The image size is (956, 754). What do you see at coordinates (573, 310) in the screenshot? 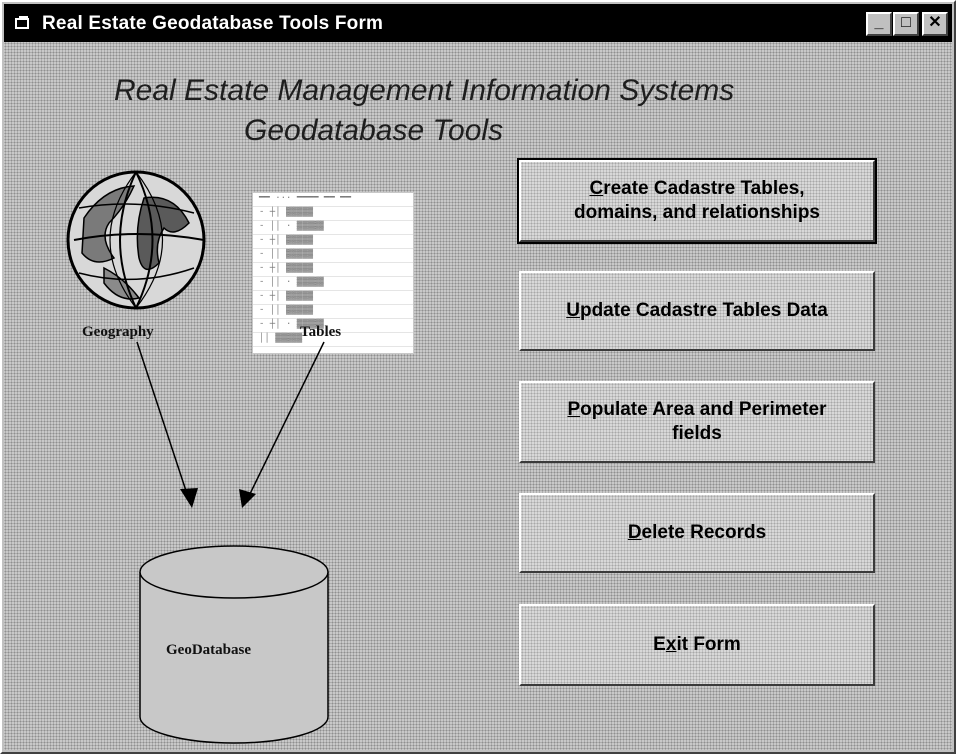
I see `mnemonic: U` at bounding box center [573, 310].